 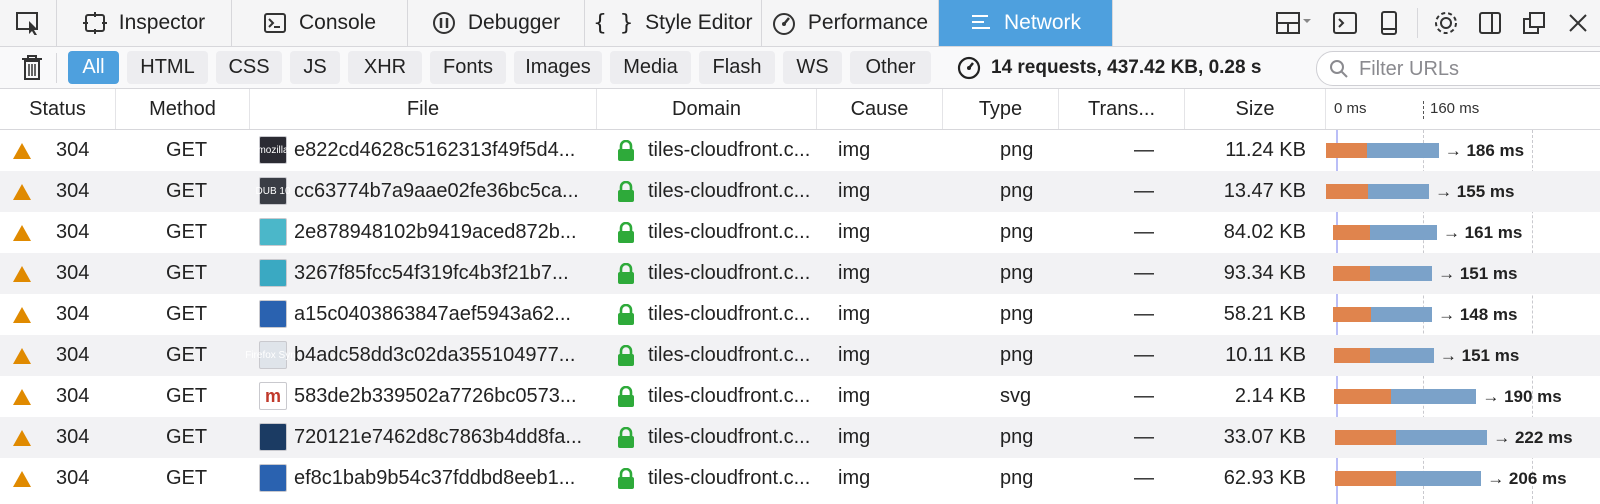 I want to click on gear-icon, so click(x=1446, y=23).